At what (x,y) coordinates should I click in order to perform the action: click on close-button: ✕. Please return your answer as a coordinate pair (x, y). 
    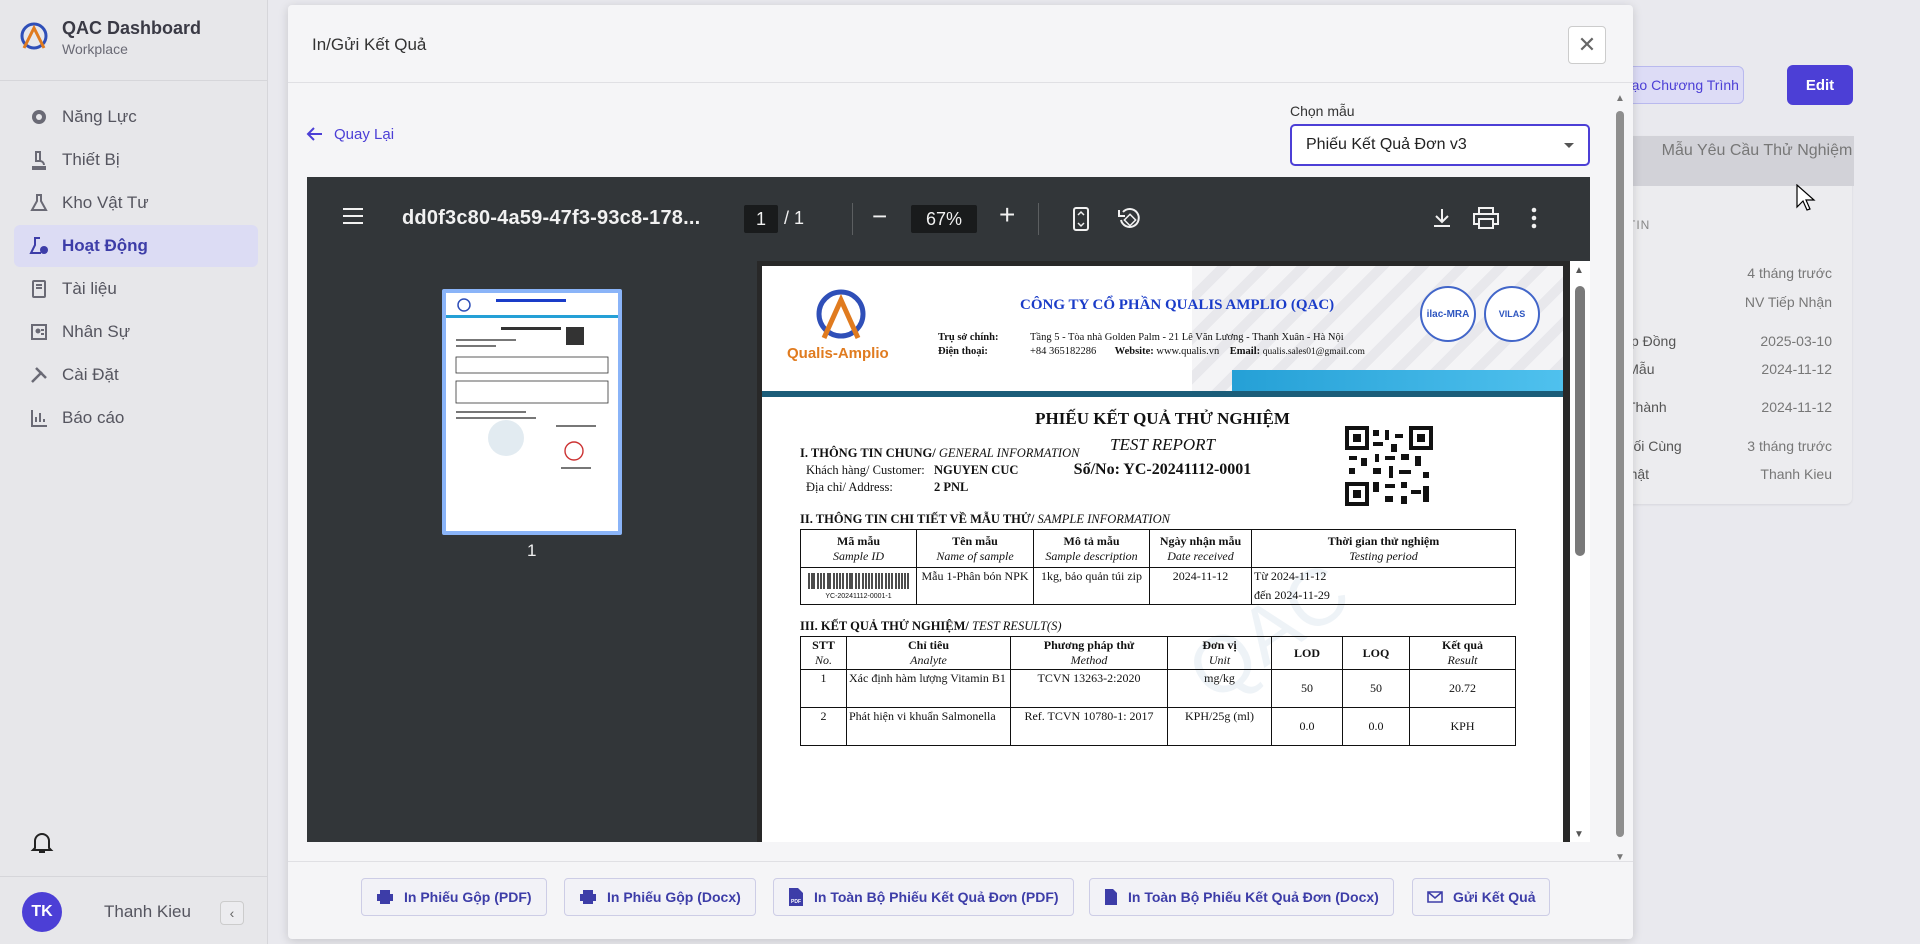
    Looking at the image, I should click on (1587, 45).